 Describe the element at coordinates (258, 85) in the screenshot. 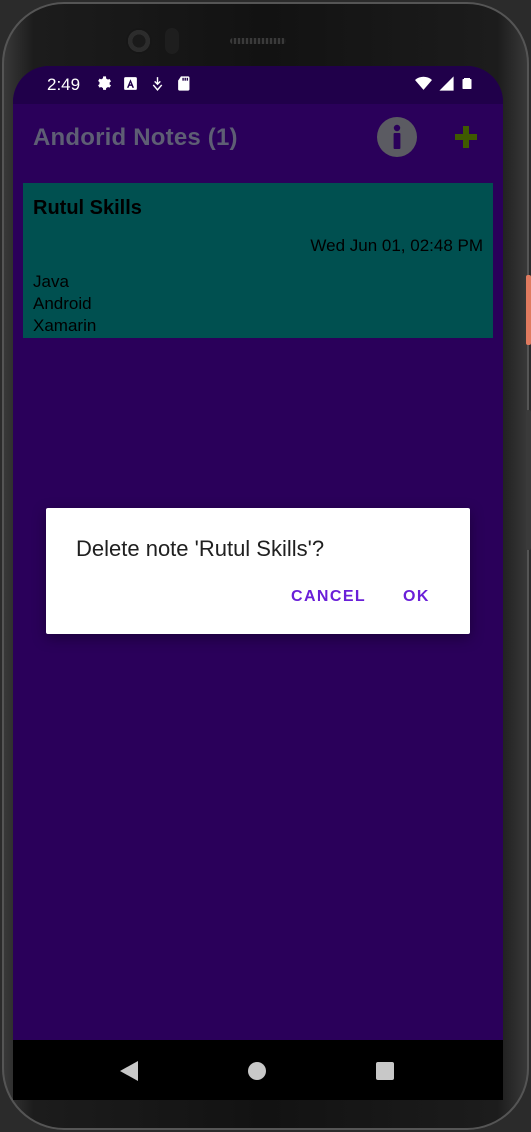

I see `status-bar: 2:49` at that location.